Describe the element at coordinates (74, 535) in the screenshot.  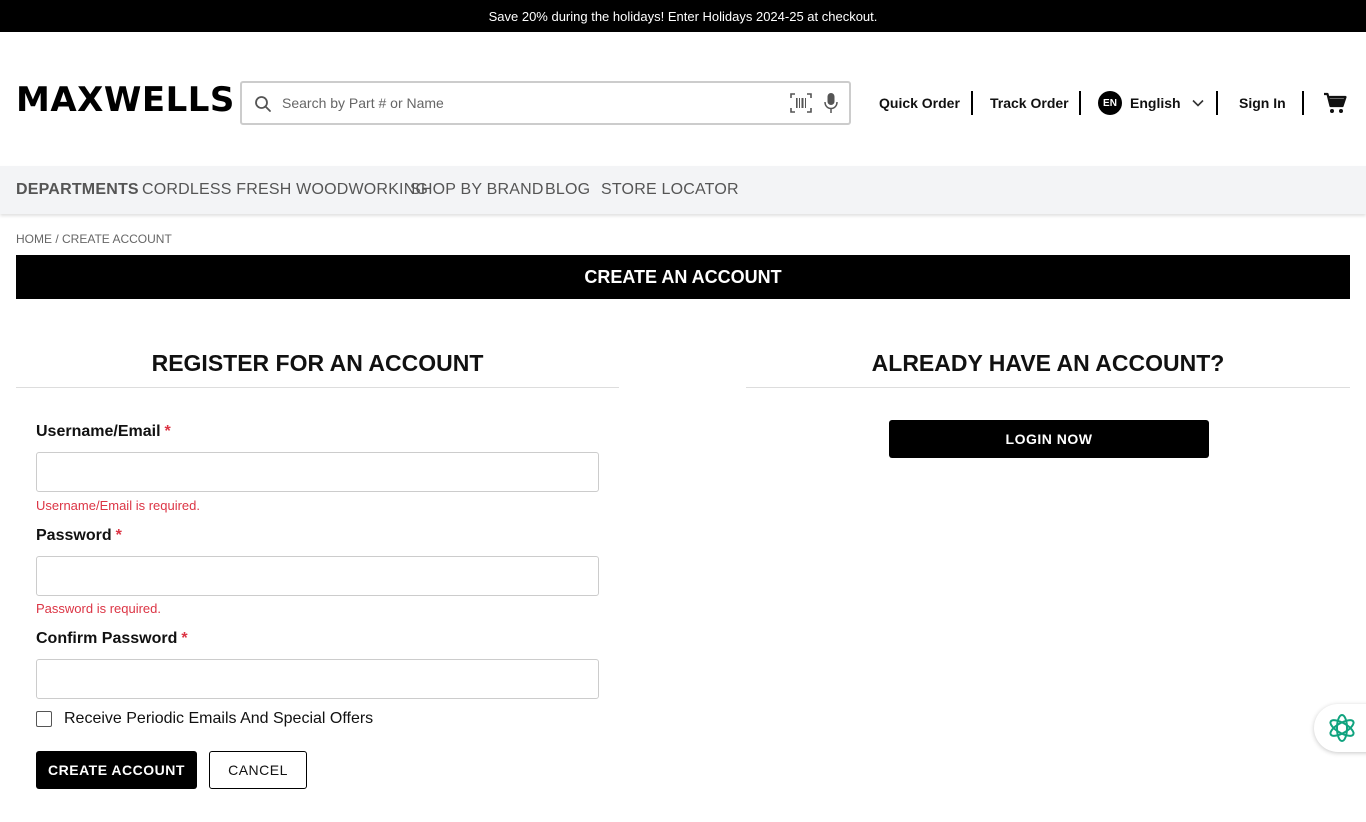
I see `password-label-text: Password` at that location.